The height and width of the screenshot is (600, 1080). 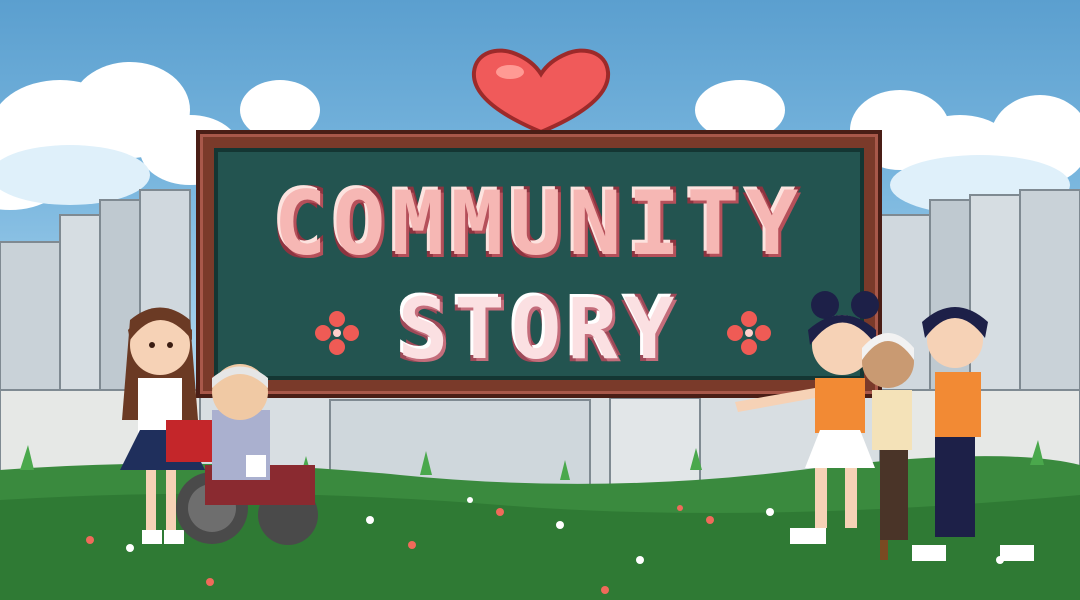 I want to click on character-girl-pointing, so click(x=807, y=417).